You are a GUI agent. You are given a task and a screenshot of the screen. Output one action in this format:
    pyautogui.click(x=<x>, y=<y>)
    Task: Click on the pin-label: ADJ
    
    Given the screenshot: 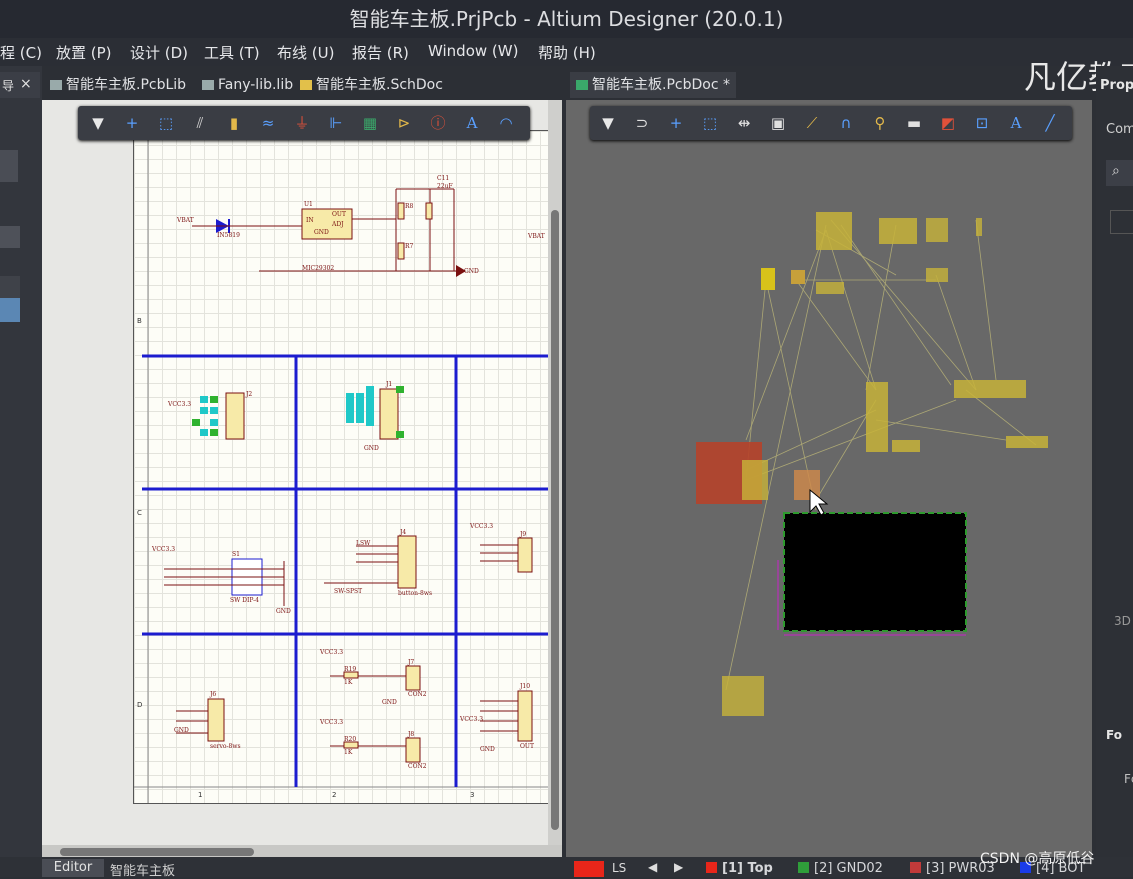 What is the action you would take?
    pyautogui.click(x=338, y=224)
    